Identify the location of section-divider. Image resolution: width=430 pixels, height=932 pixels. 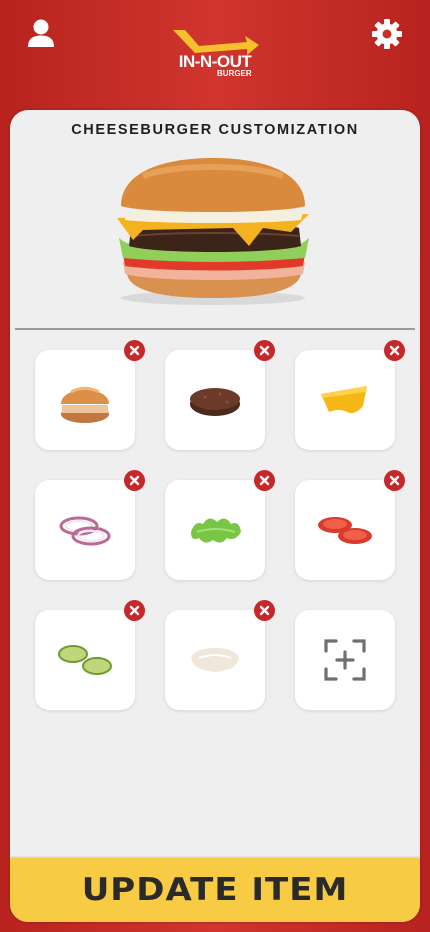
(215, 329).